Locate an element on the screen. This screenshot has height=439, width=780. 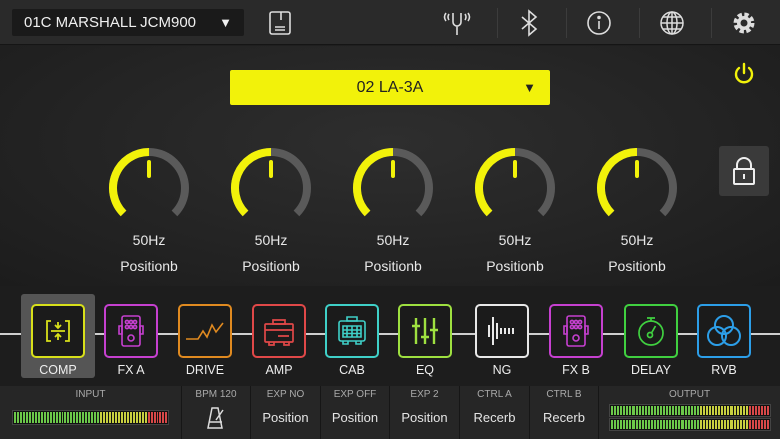
exp-no-button: EXP NO Position is located at coordinates (286, 412).